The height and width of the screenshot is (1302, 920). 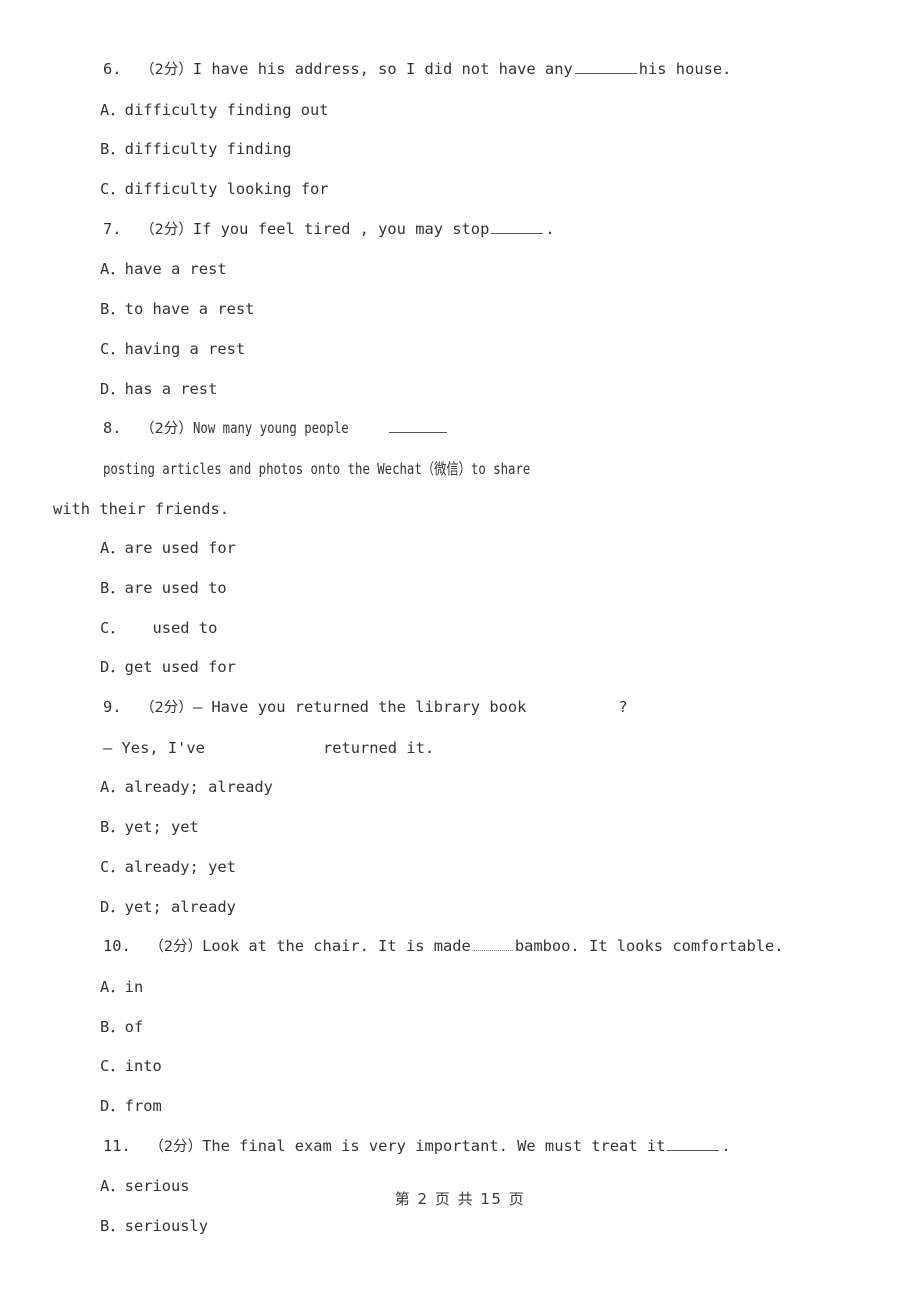 What do you see at coordinates (460, 150) in the screenshot?
I see `option-row: B．difficulty finding` at bounding box center [460, 150].